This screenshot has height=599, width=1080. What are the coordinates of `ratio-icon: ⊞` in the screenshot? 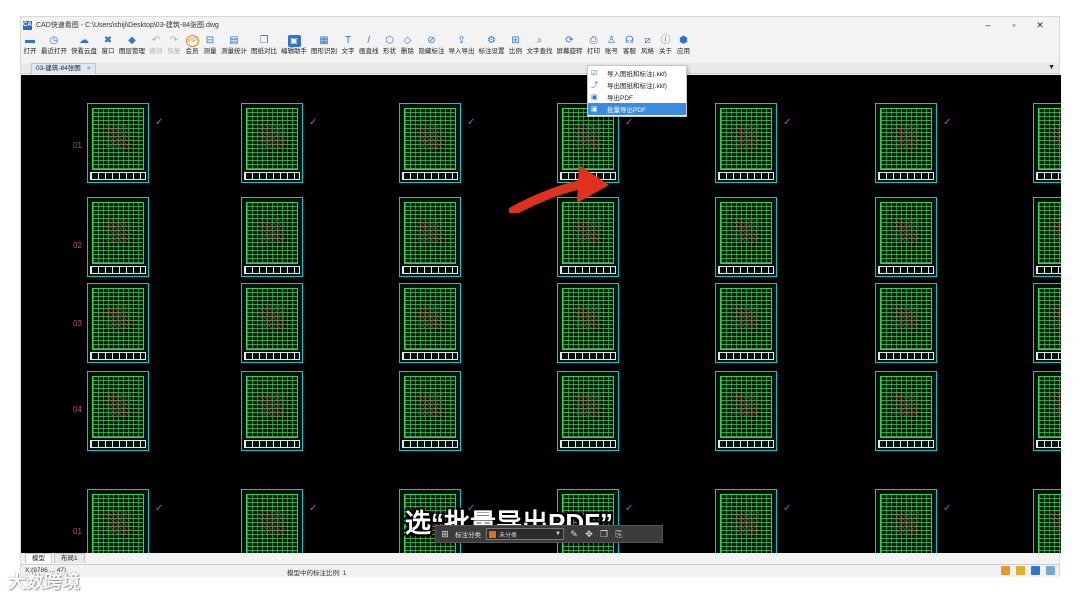 It's located at (515, 40).